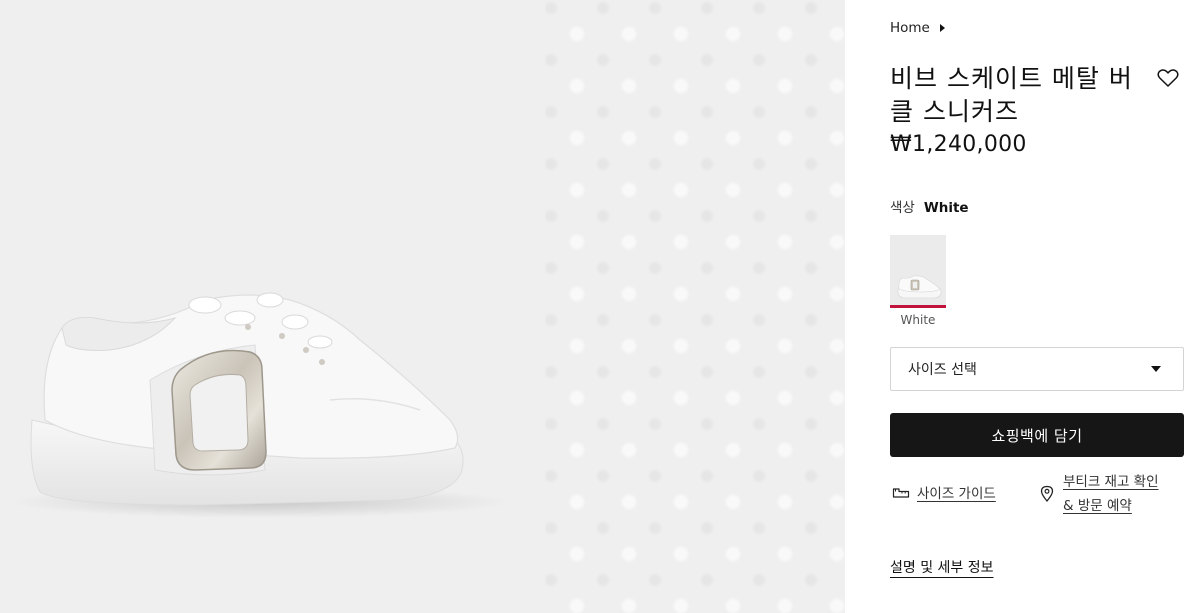  I want to click on caret-down-icon, so click(1156, 369).